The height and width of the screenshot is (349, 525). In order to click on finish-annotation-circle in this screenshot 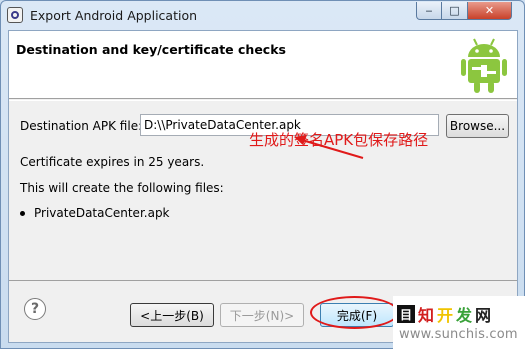, I will do `click(354, 312)`.